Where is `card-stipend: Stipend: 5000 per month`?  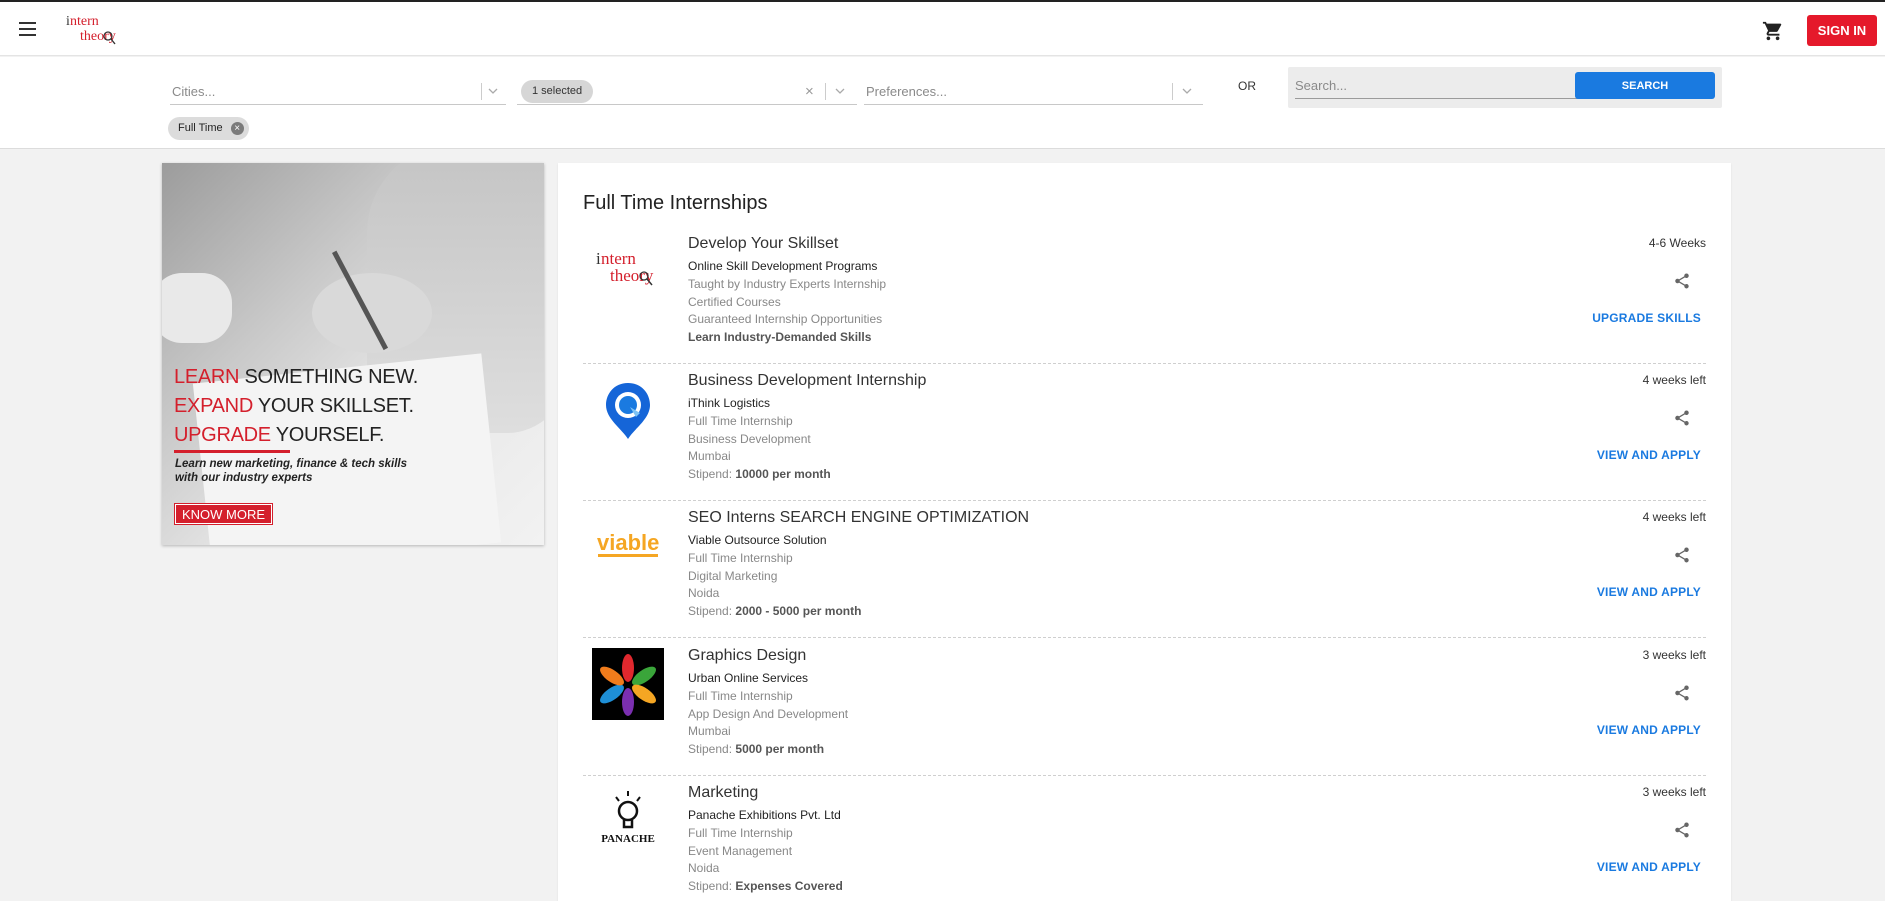 card-stipend: Stipend: 5000 per month is located at coordinates (756, 749).